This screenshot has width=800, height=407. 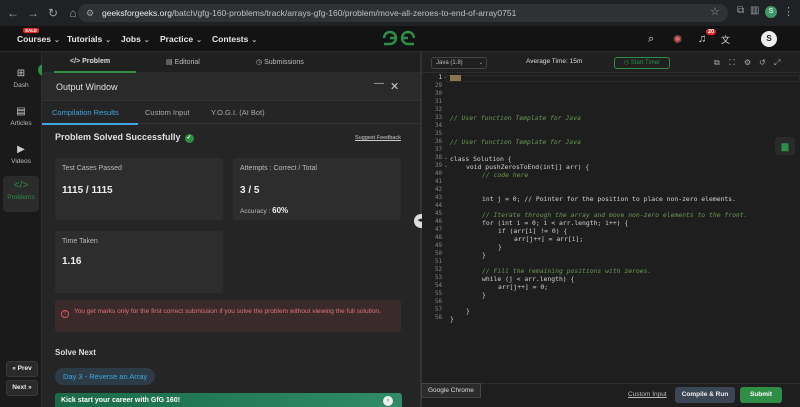 What do you see at coordinates (85, 112) in the screenshot?
I see `tab-compilation-results: Compilation Results` at bounding box center [85, 112].